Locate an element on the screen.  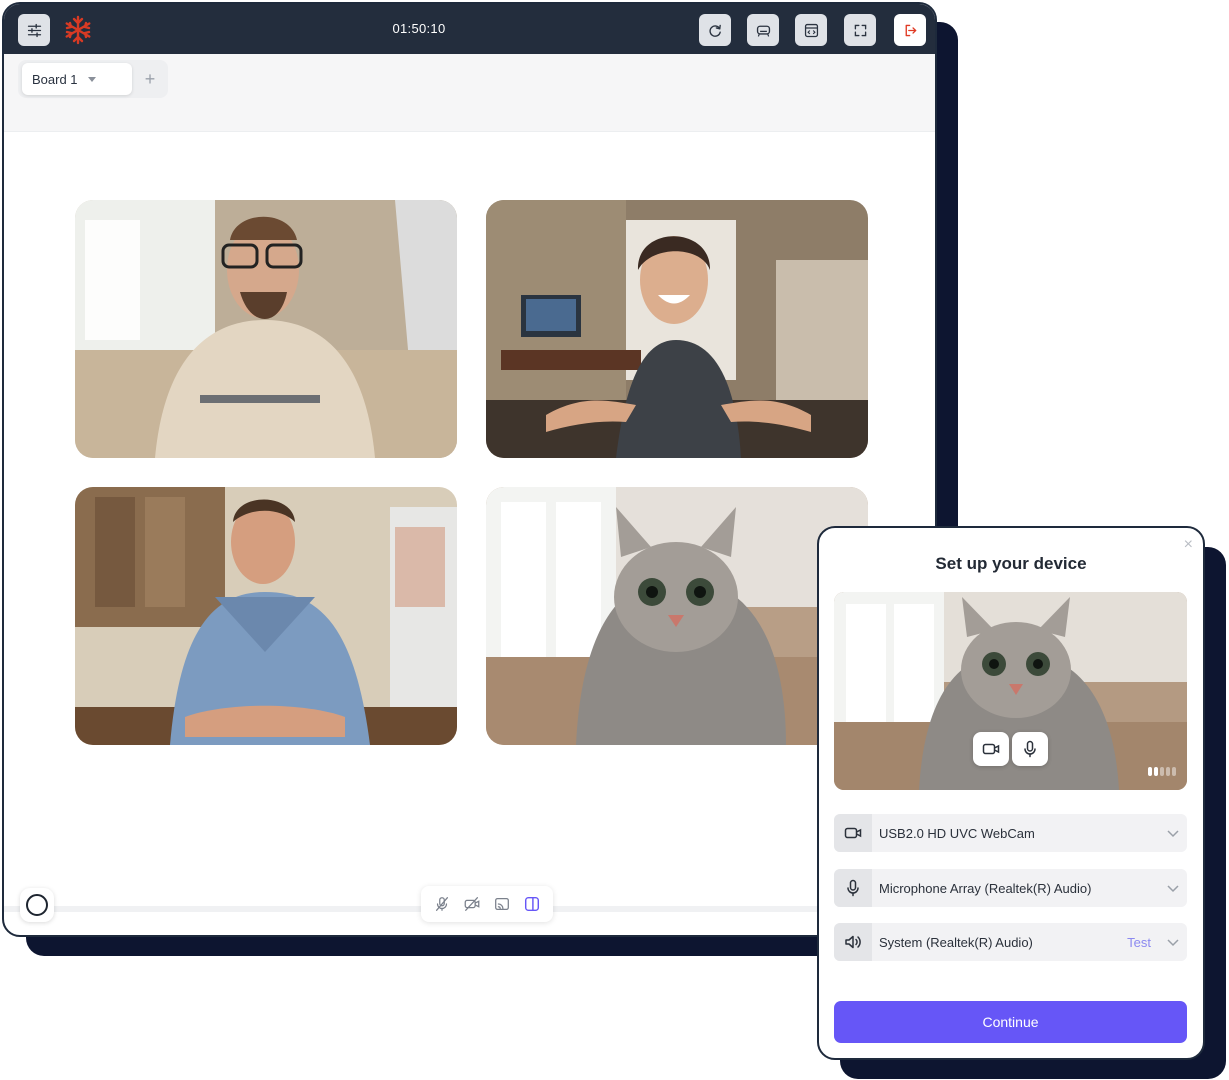
speaker-icon is located at coordinates (853, 942).